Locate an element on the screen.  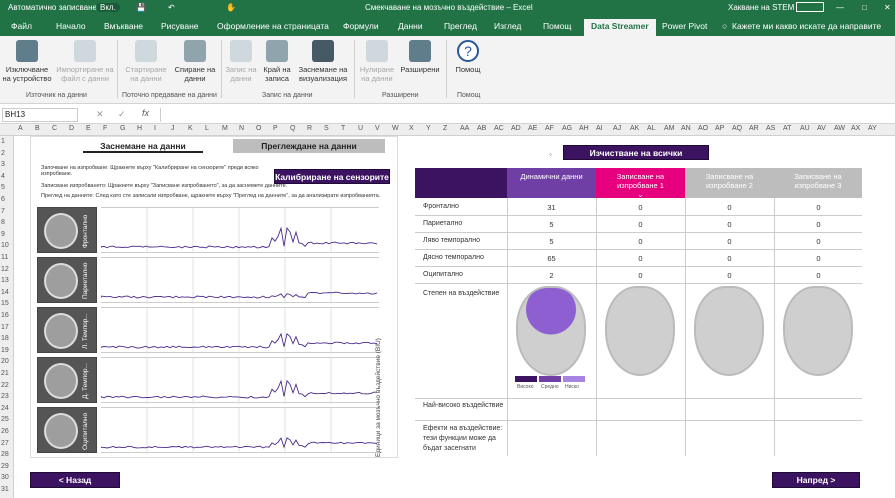
column-header: AE is located at coordinates (532, 128).